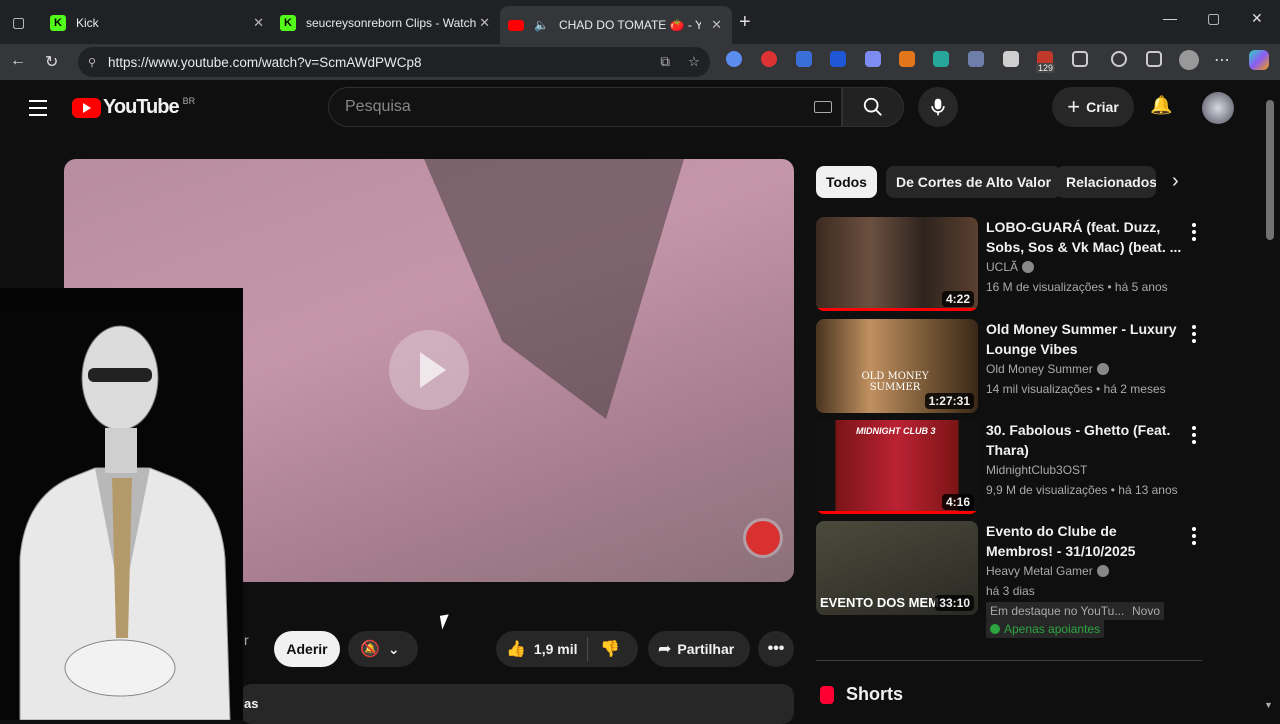 This screenshot has width=1280, height=724. Describe the element at coordinates (897, 568) in the screenshot. I see `video-thumbnail: EVENTO DOS MEM 33:10` at that location.